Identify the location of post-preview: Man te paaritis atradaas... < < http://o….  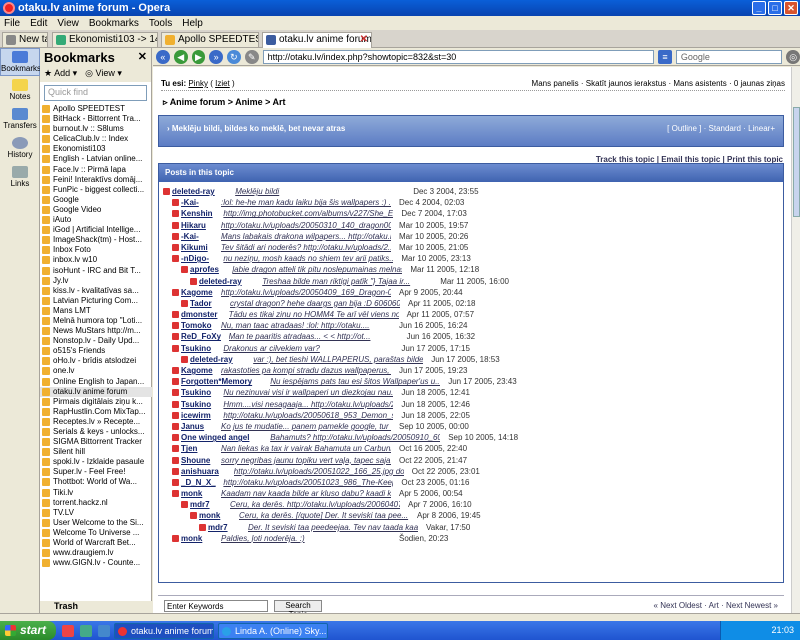
(314, 336).